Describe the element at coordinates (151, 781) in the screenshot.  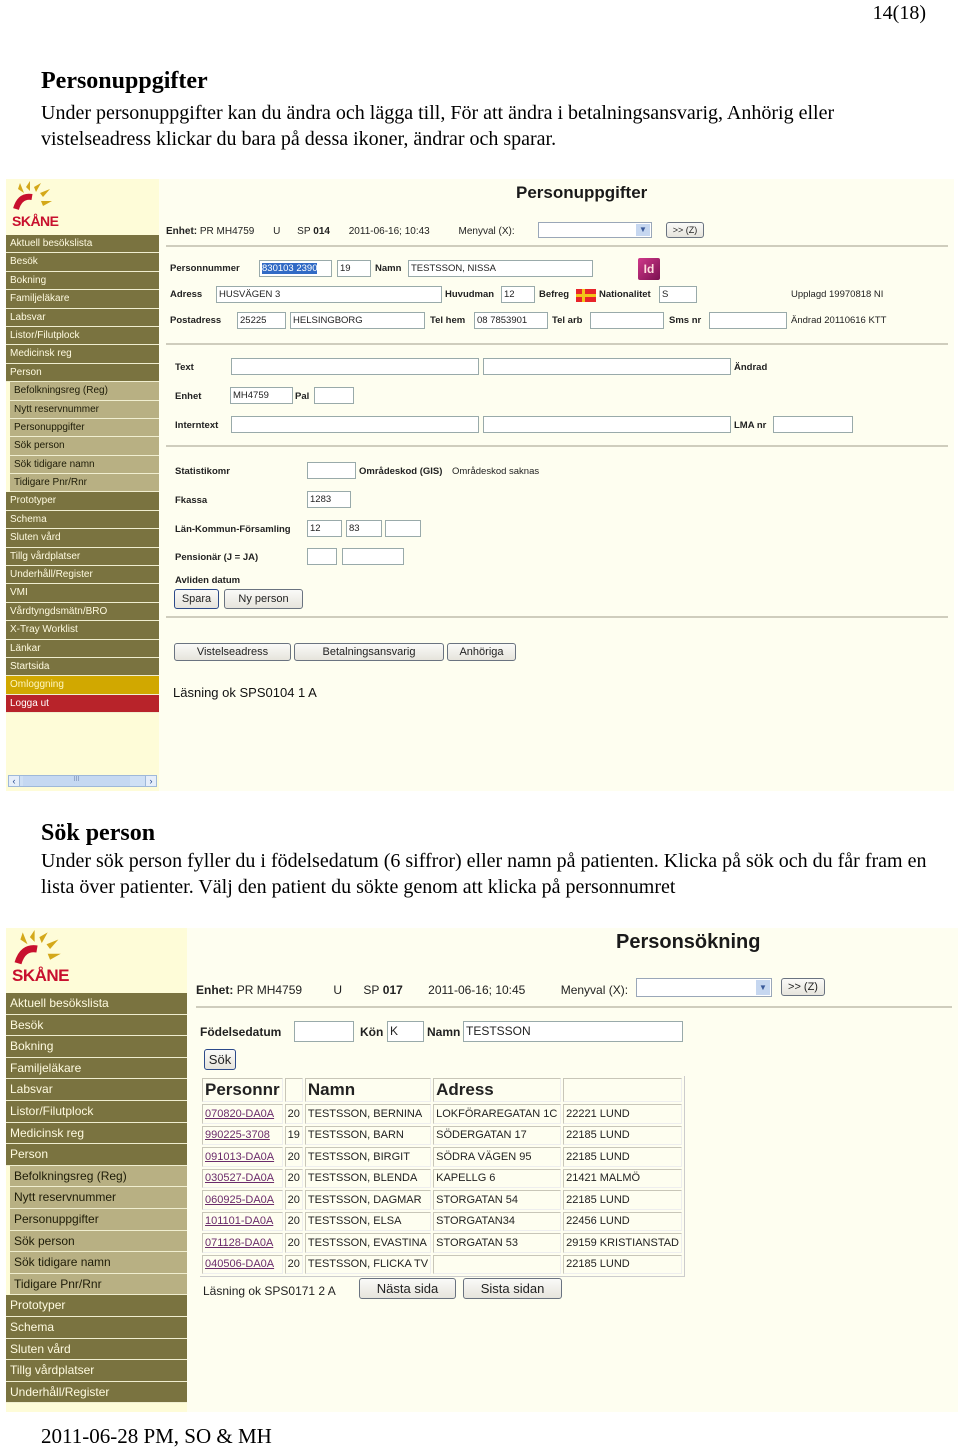
I see `scroll-right-icon: ›` at that location.